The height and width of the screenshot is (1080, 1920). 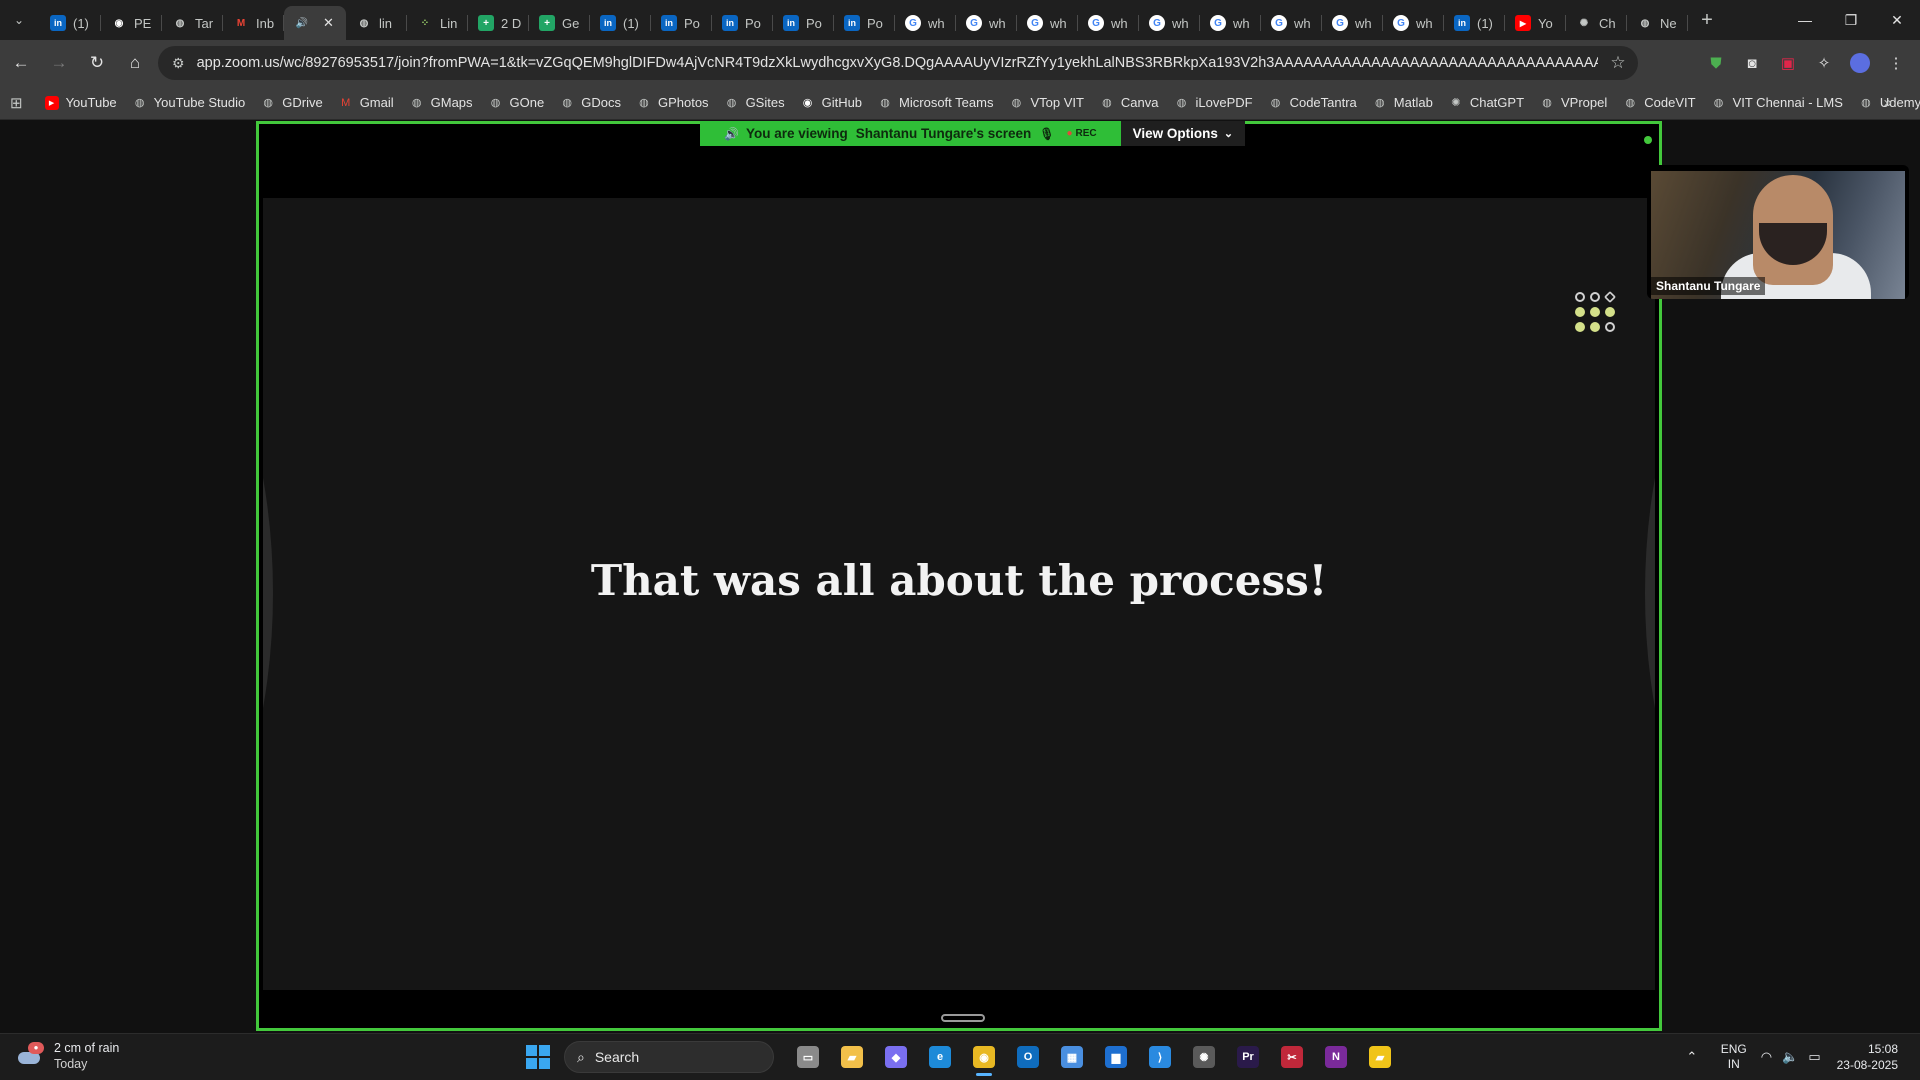 I want to click on browser-tab: 🔊 ✕, so click(x=315, y=23).